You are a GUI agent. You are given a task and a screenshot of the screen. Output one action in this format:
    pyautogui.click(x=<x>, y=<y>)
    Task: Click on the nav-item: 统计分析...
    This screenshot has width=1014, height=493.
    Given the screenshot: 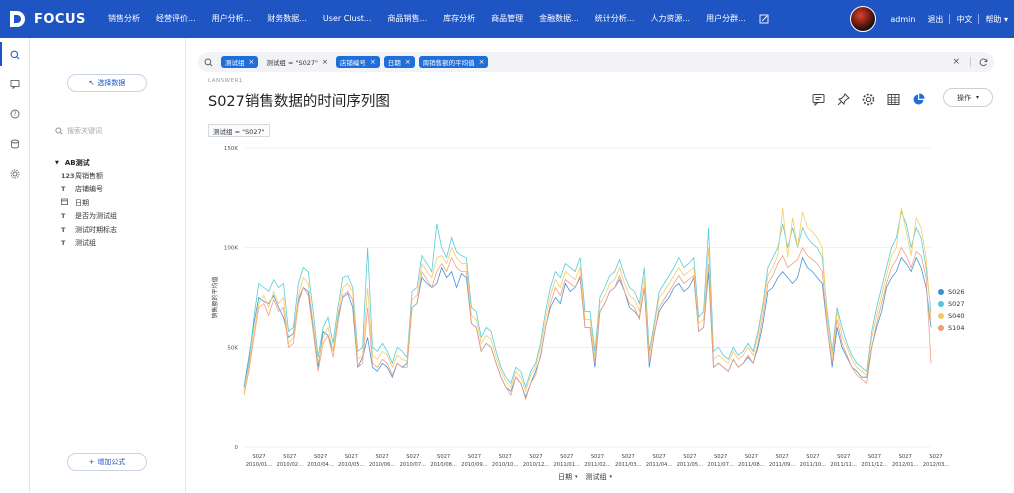 What is the action you would take?
    pyautogui.click(x=615, y=19)
    